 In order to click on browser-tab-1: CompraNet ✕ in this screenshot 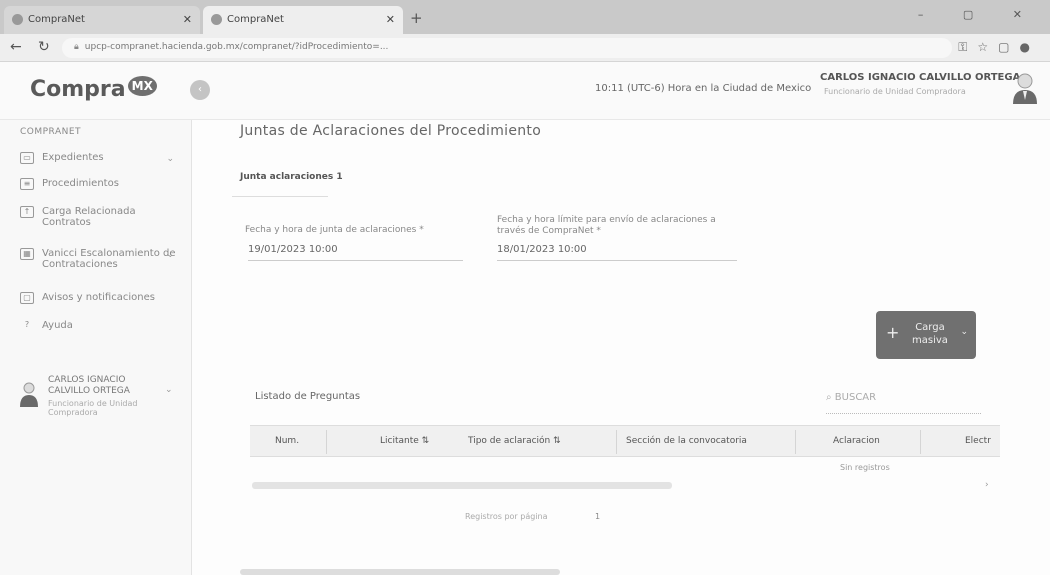, I will do `click(102, 20)`.